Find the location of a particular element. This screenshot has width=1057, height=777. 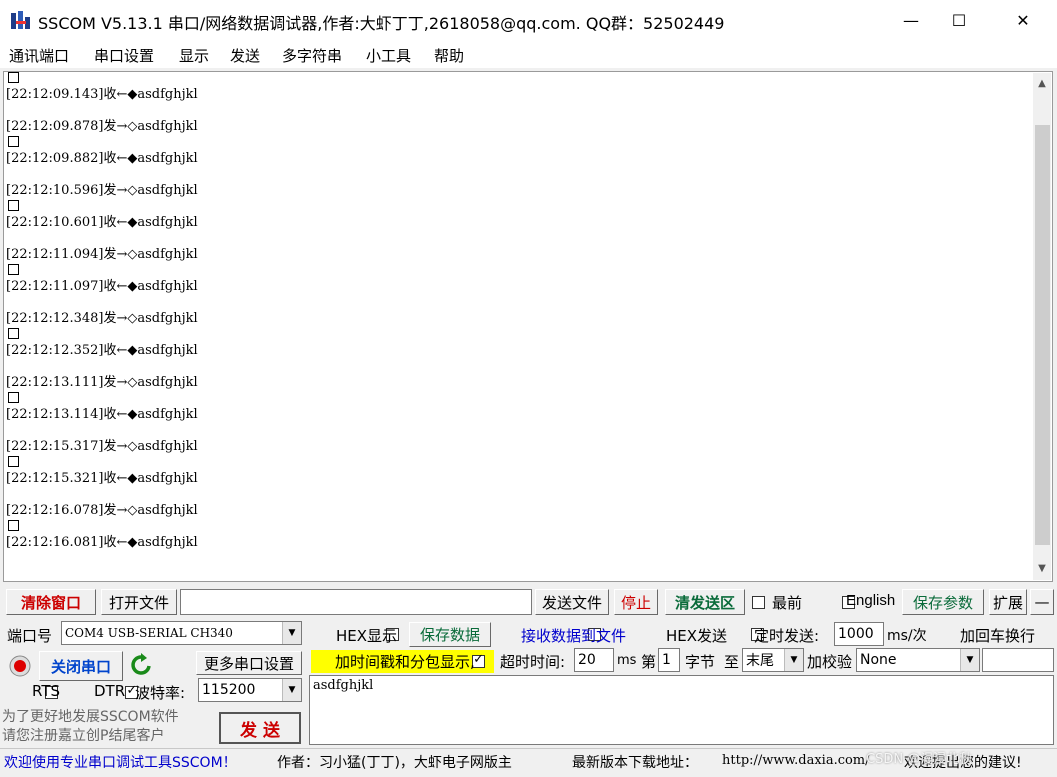

expand-button: 扩展 is located at coordinates (1008, 602).